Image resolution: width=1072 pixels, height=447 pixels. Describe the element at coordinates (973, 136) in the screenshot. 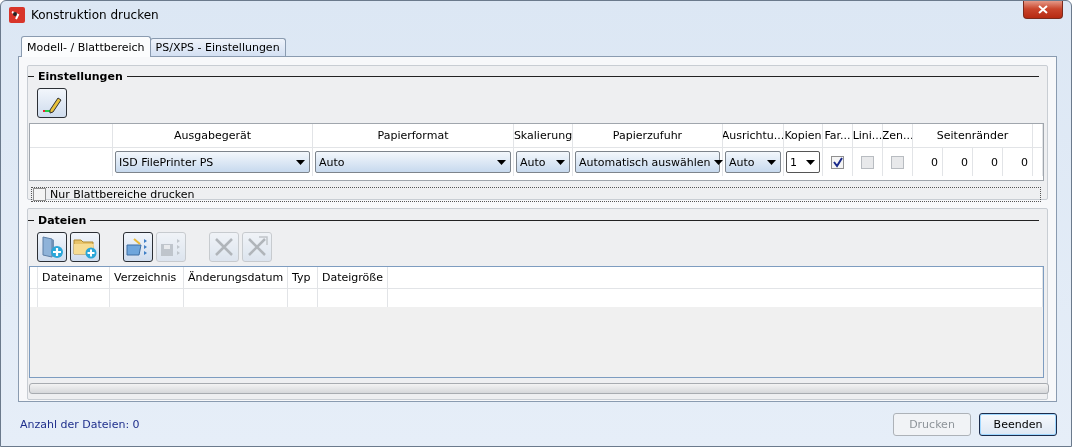

I see `column-header: Seitenränder` at that location.